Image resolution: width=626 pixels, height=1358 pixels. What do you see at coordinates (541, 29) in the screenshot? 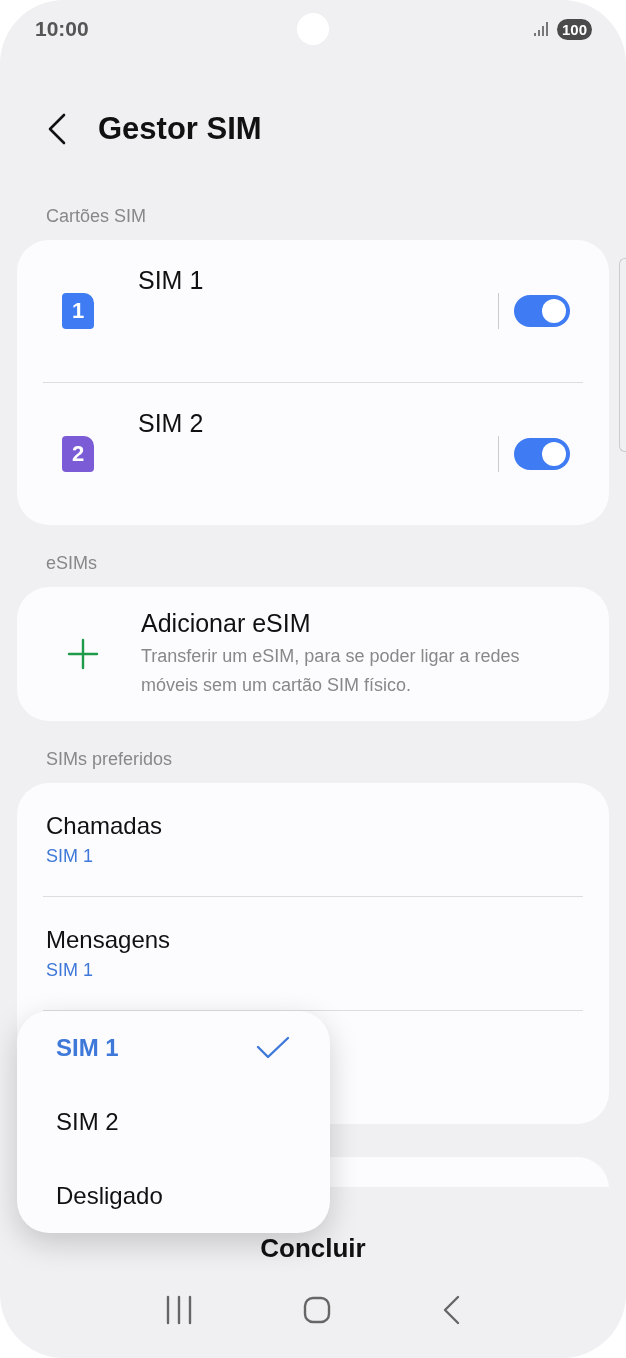
I see `signal-icon` at bounding box center [541, 29].